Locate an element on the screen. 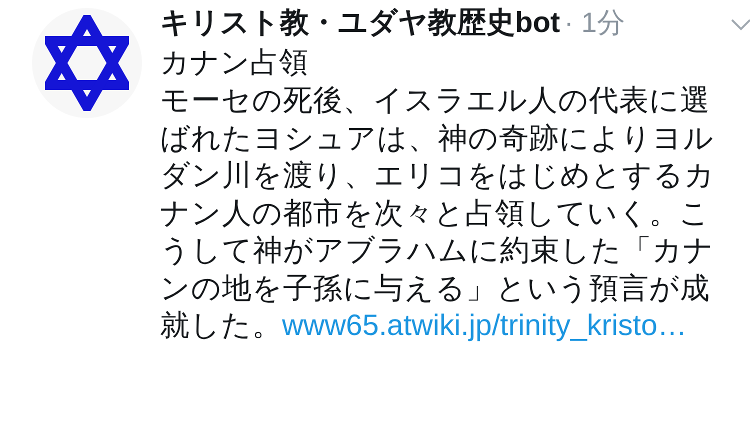 Image resolution: width=750 pixels, height=433 pixels. star-icon is located at coordinates (87, 63).